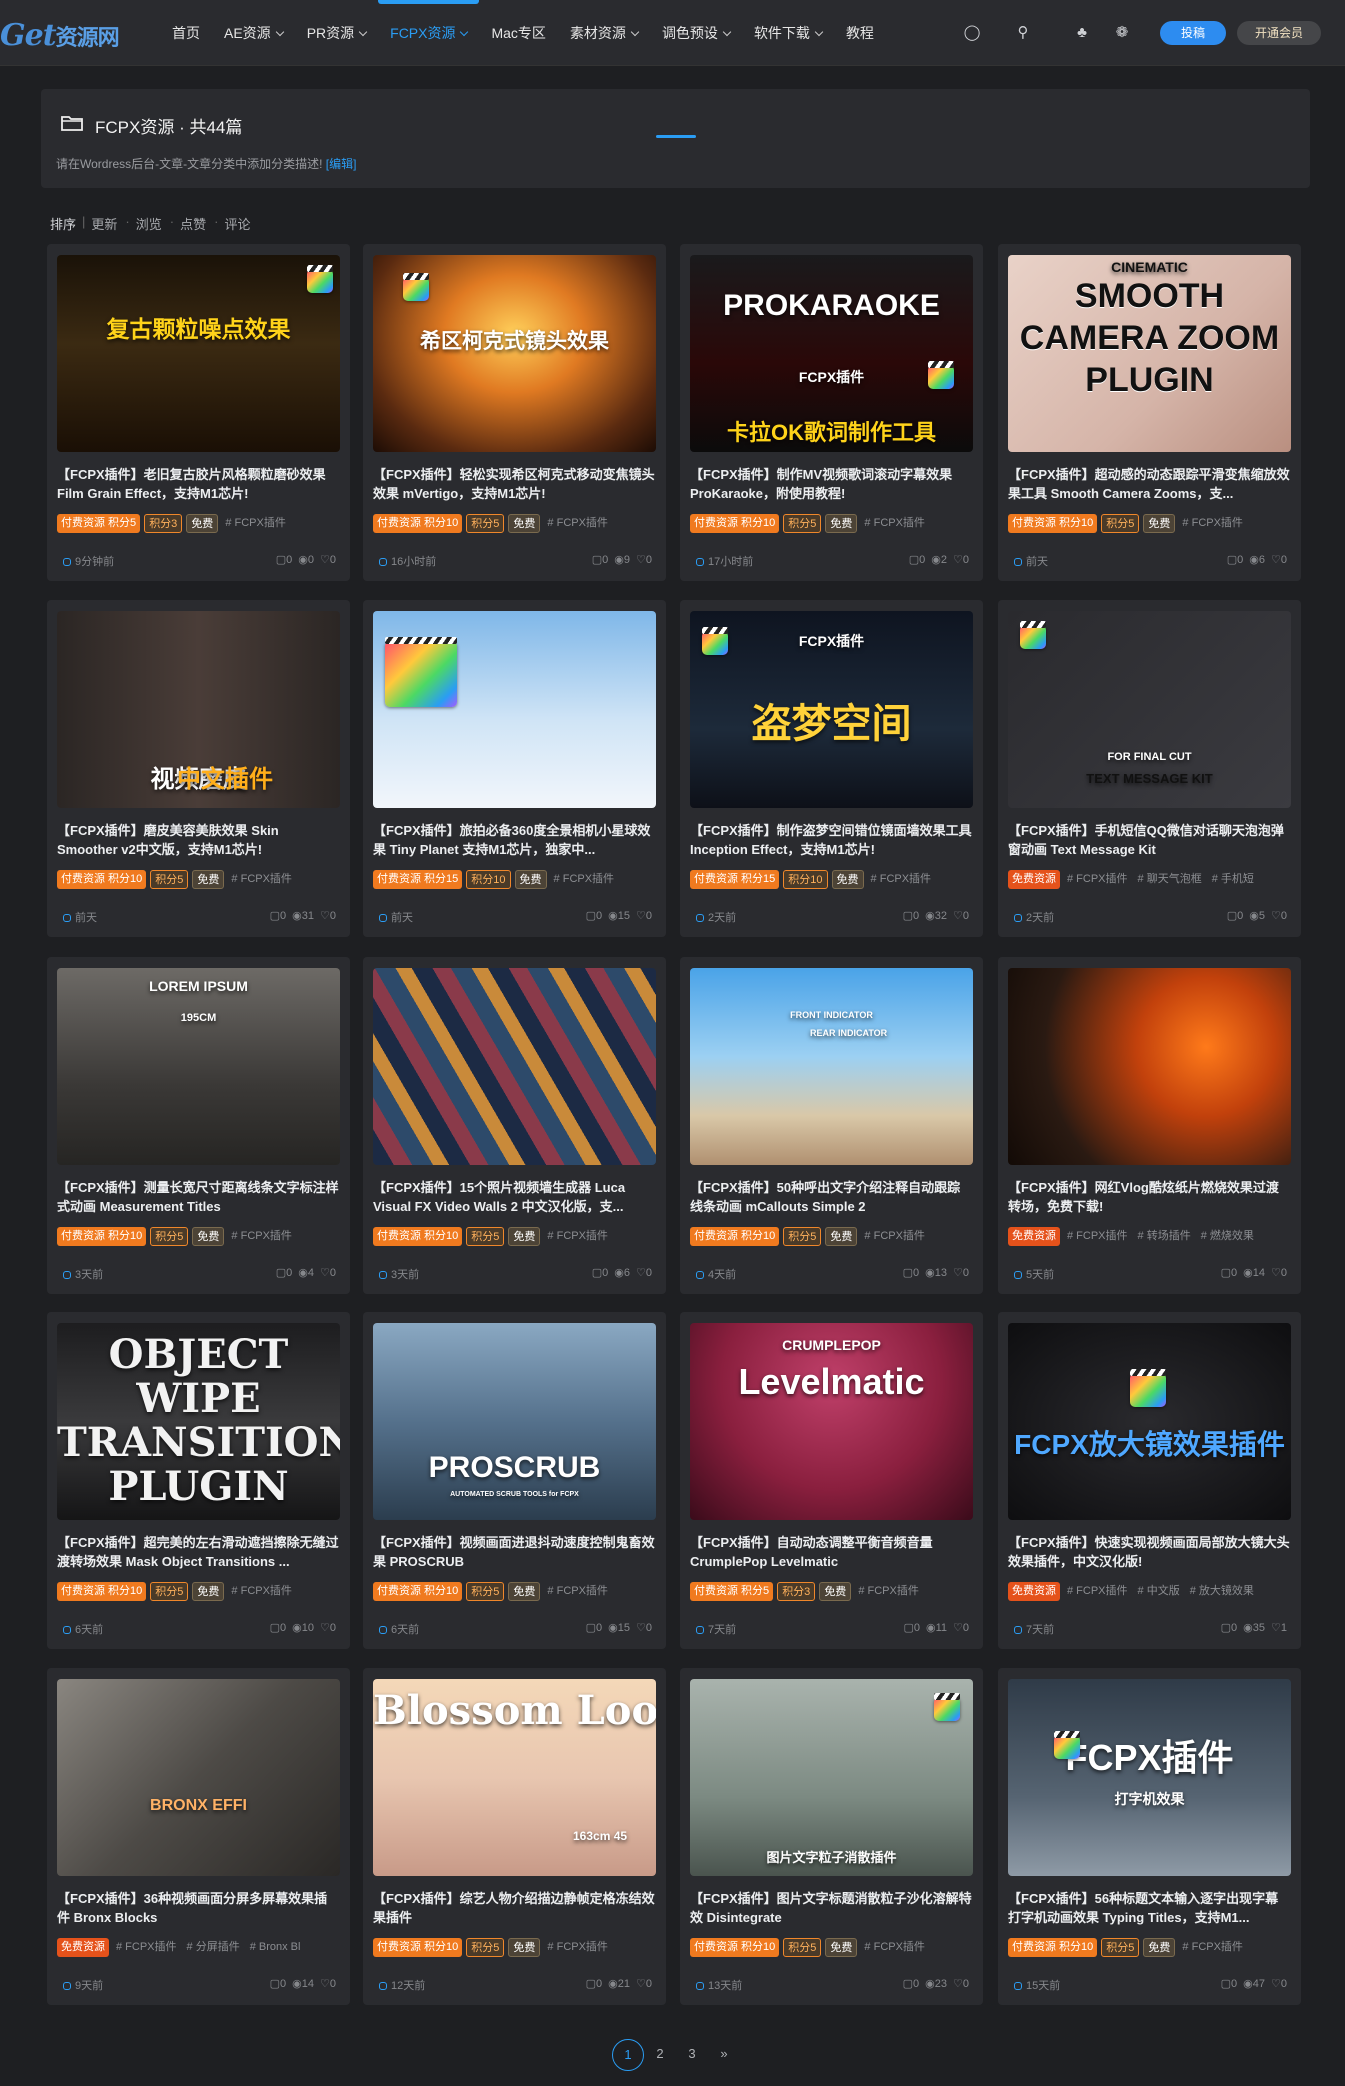 This screenshot has height=2086, width=1345. Describe the element at coordinates (514, 1908) in the screenshot. I see `post-title: 【FCPX插件】综艺人物介绍描边静帧定格冻结效果插件` at that location.